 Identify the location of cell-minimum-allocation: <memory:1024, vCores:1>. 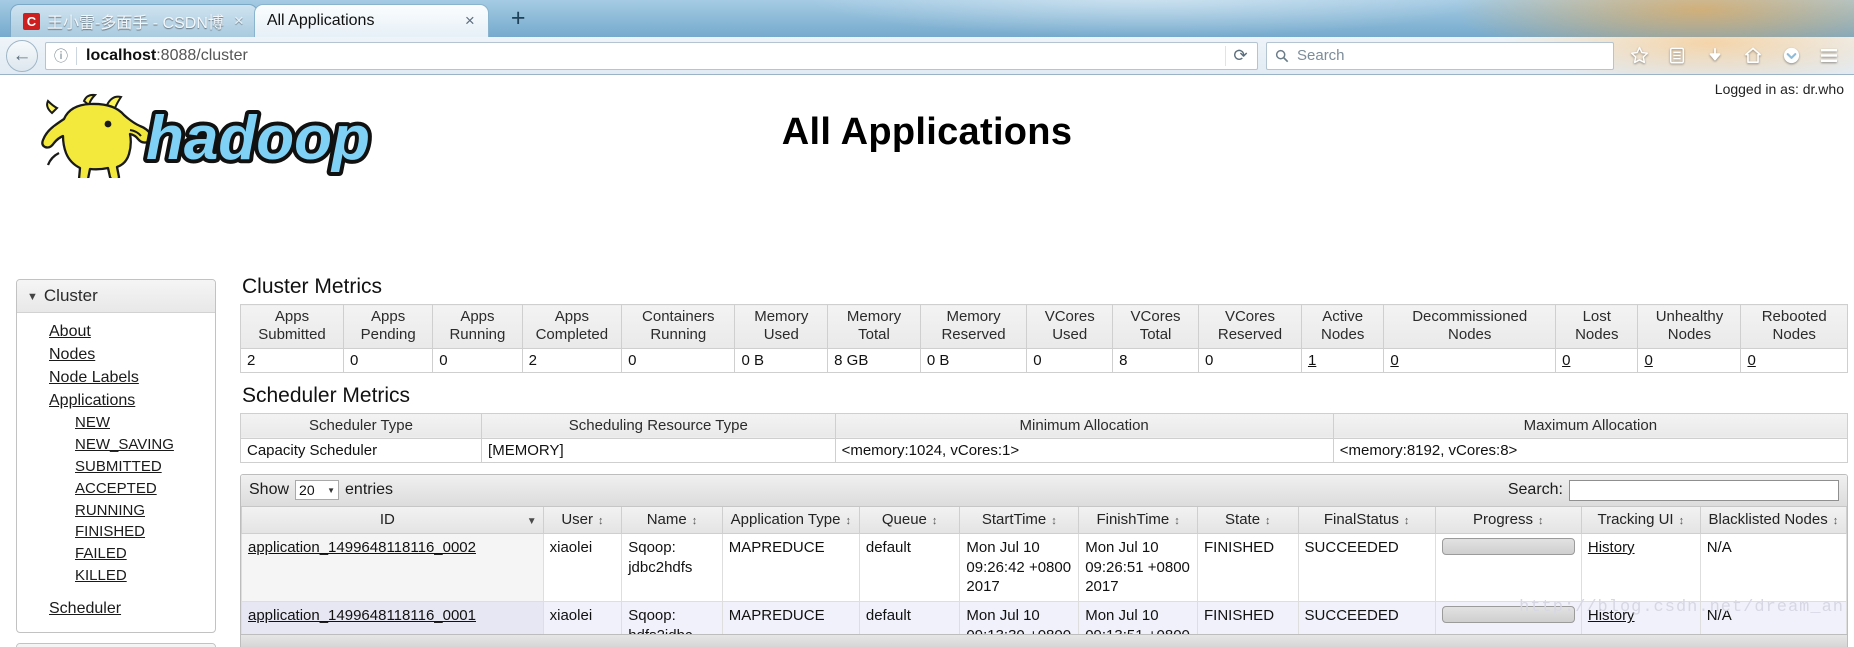
(1084, 450).